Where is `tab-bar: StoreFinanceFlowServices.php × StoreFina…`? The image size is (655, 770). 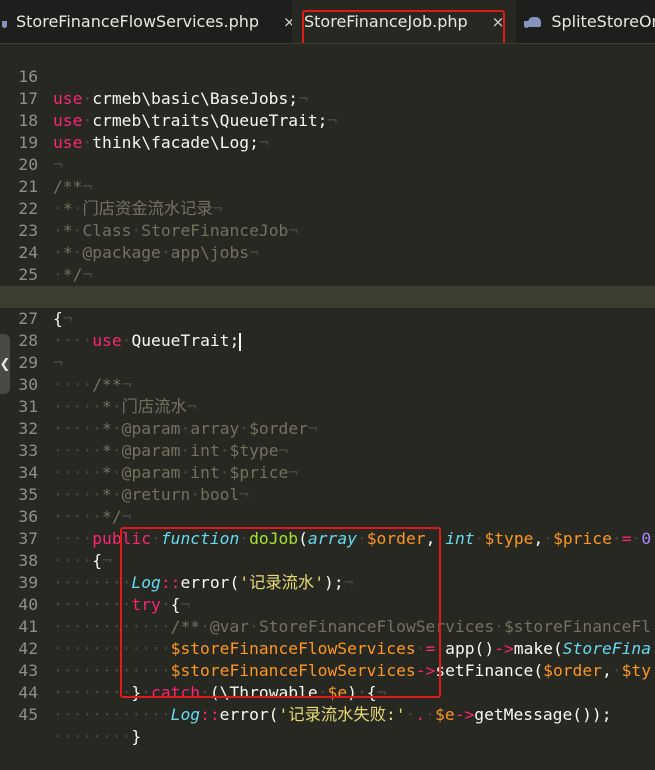 tab-bar: StoreFinanceFlowServices.php × StoreFina… is located at coordinates (327, 22).